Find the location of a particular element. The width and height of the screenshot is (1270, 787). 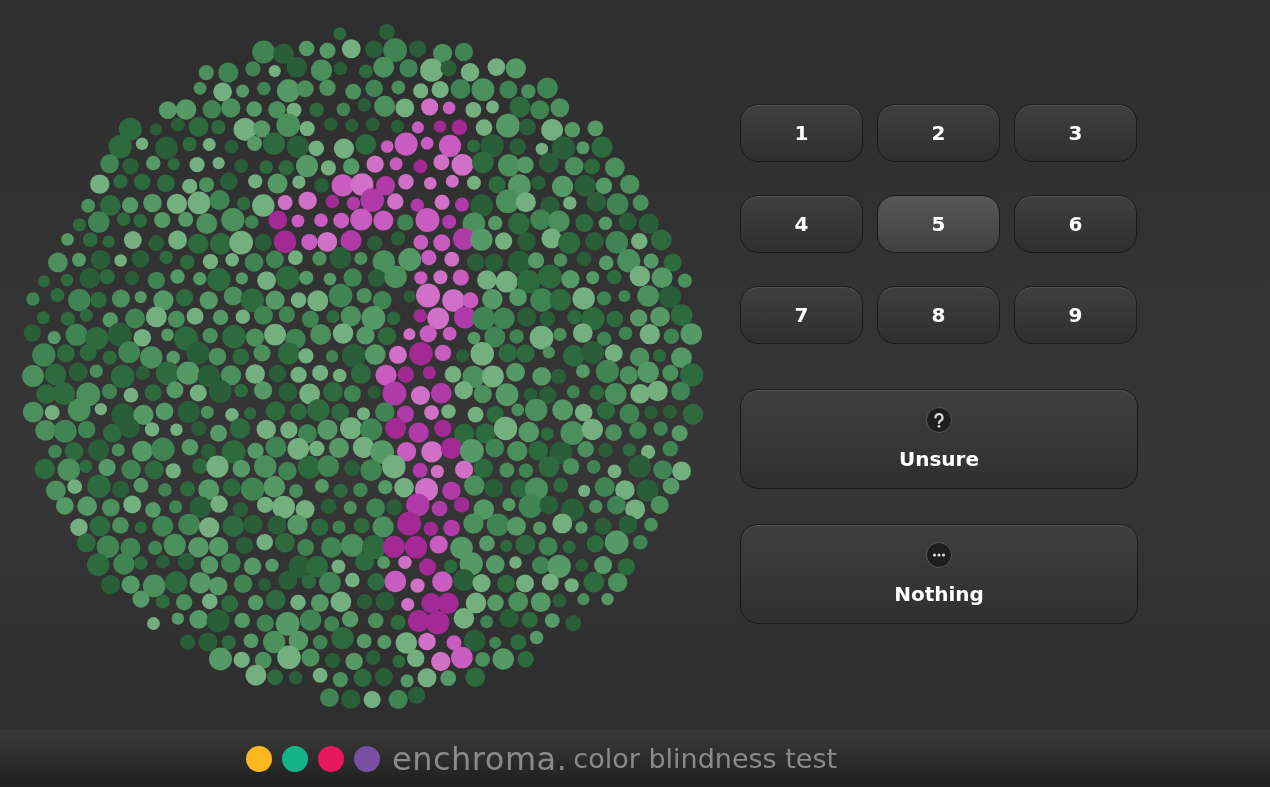

unsure-button: Unsure is located at coordinates (939, 439).